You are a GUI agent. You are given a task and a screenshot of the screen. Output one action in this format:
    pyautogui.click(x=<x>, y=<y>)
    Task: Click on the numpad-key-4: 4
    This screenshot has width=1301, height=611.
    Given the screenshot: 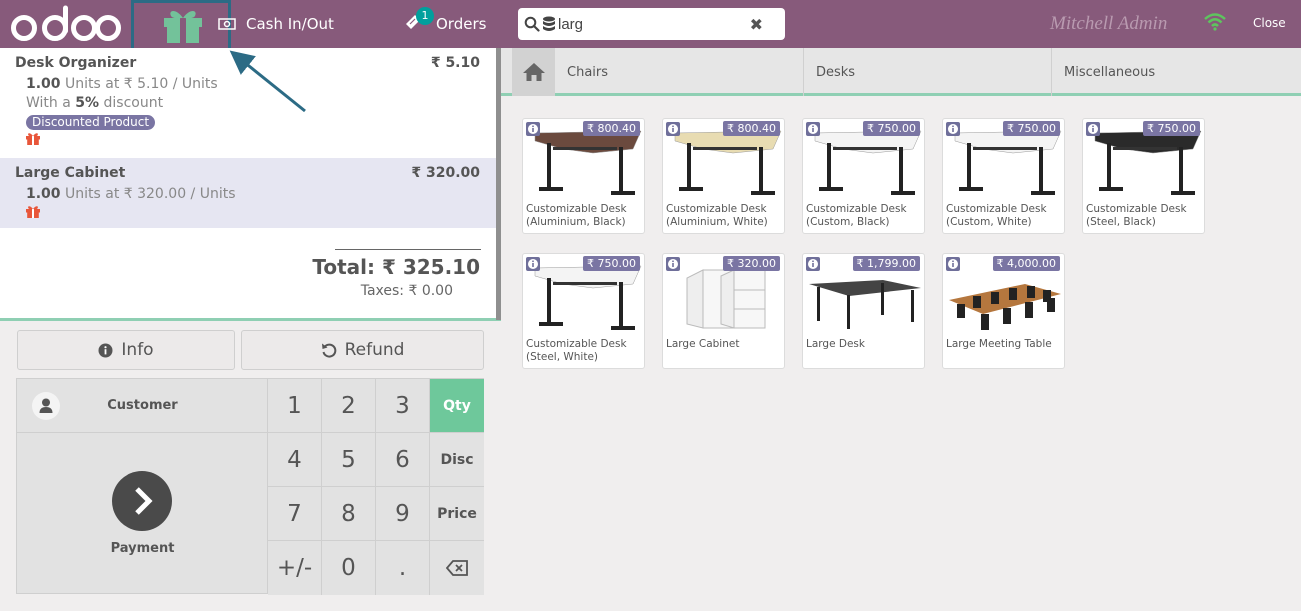 What is the action you would take?
    pyautogui.click(x=295, y=460)
    